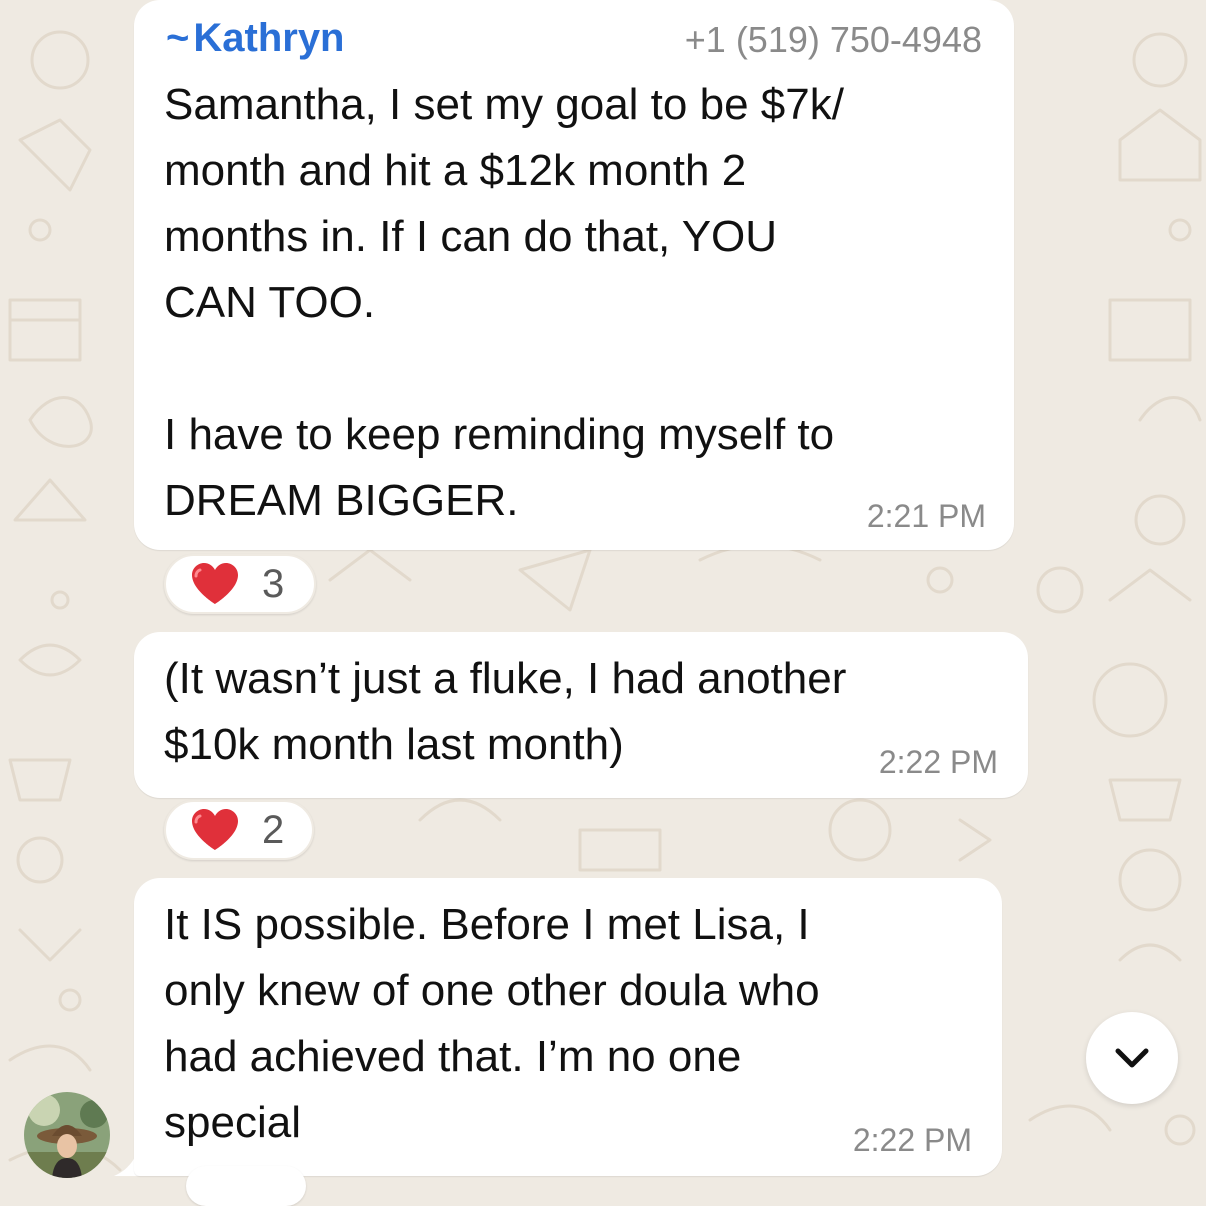  Describe the element at coordinates (926, 516) in the screenshot. I see `message-timestamp: 2:21 PM` at that location.